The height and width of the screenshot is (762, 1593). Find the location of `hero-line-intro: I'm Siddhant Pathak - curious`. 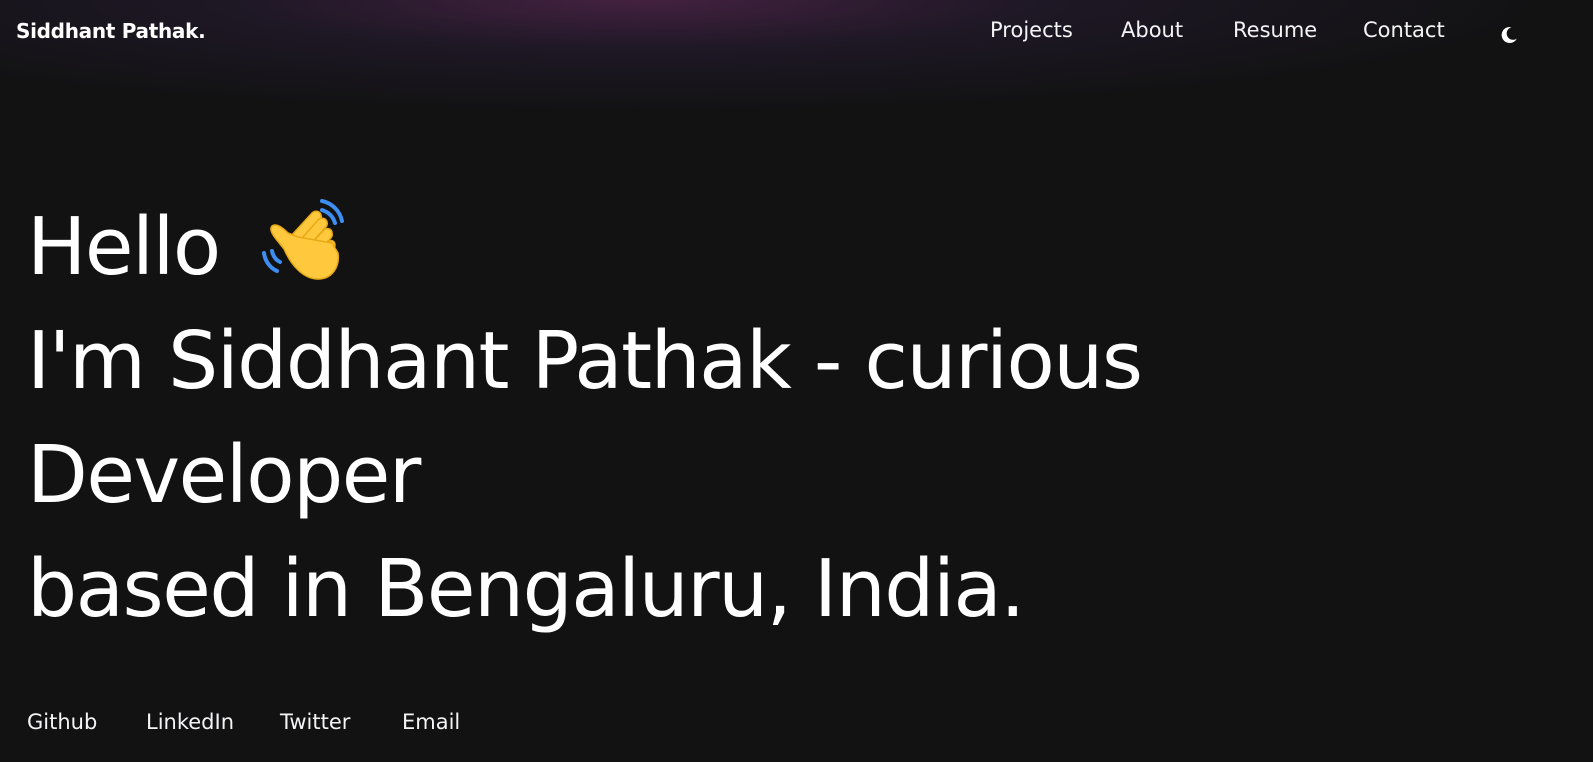

hero-line-intro: I'm Siddhant Pathak - curious is located at coordinates (585, 361).